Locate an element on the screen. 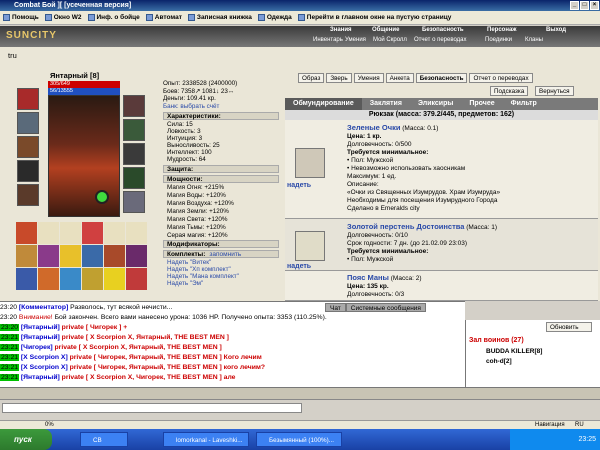  user-item: coh-d[2] is located at coordinates (499, 361).